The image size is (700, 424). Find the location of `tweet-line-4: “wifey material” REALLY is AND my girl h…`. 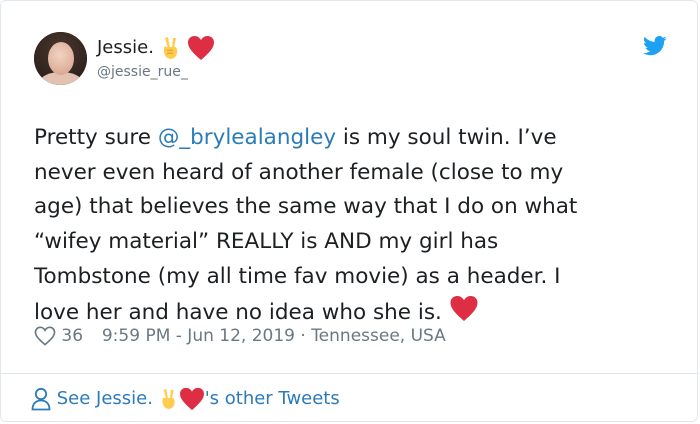

tweet-line-4: “wifey material” REALLY is AND my girl h… is located at coordinates (266, 242).